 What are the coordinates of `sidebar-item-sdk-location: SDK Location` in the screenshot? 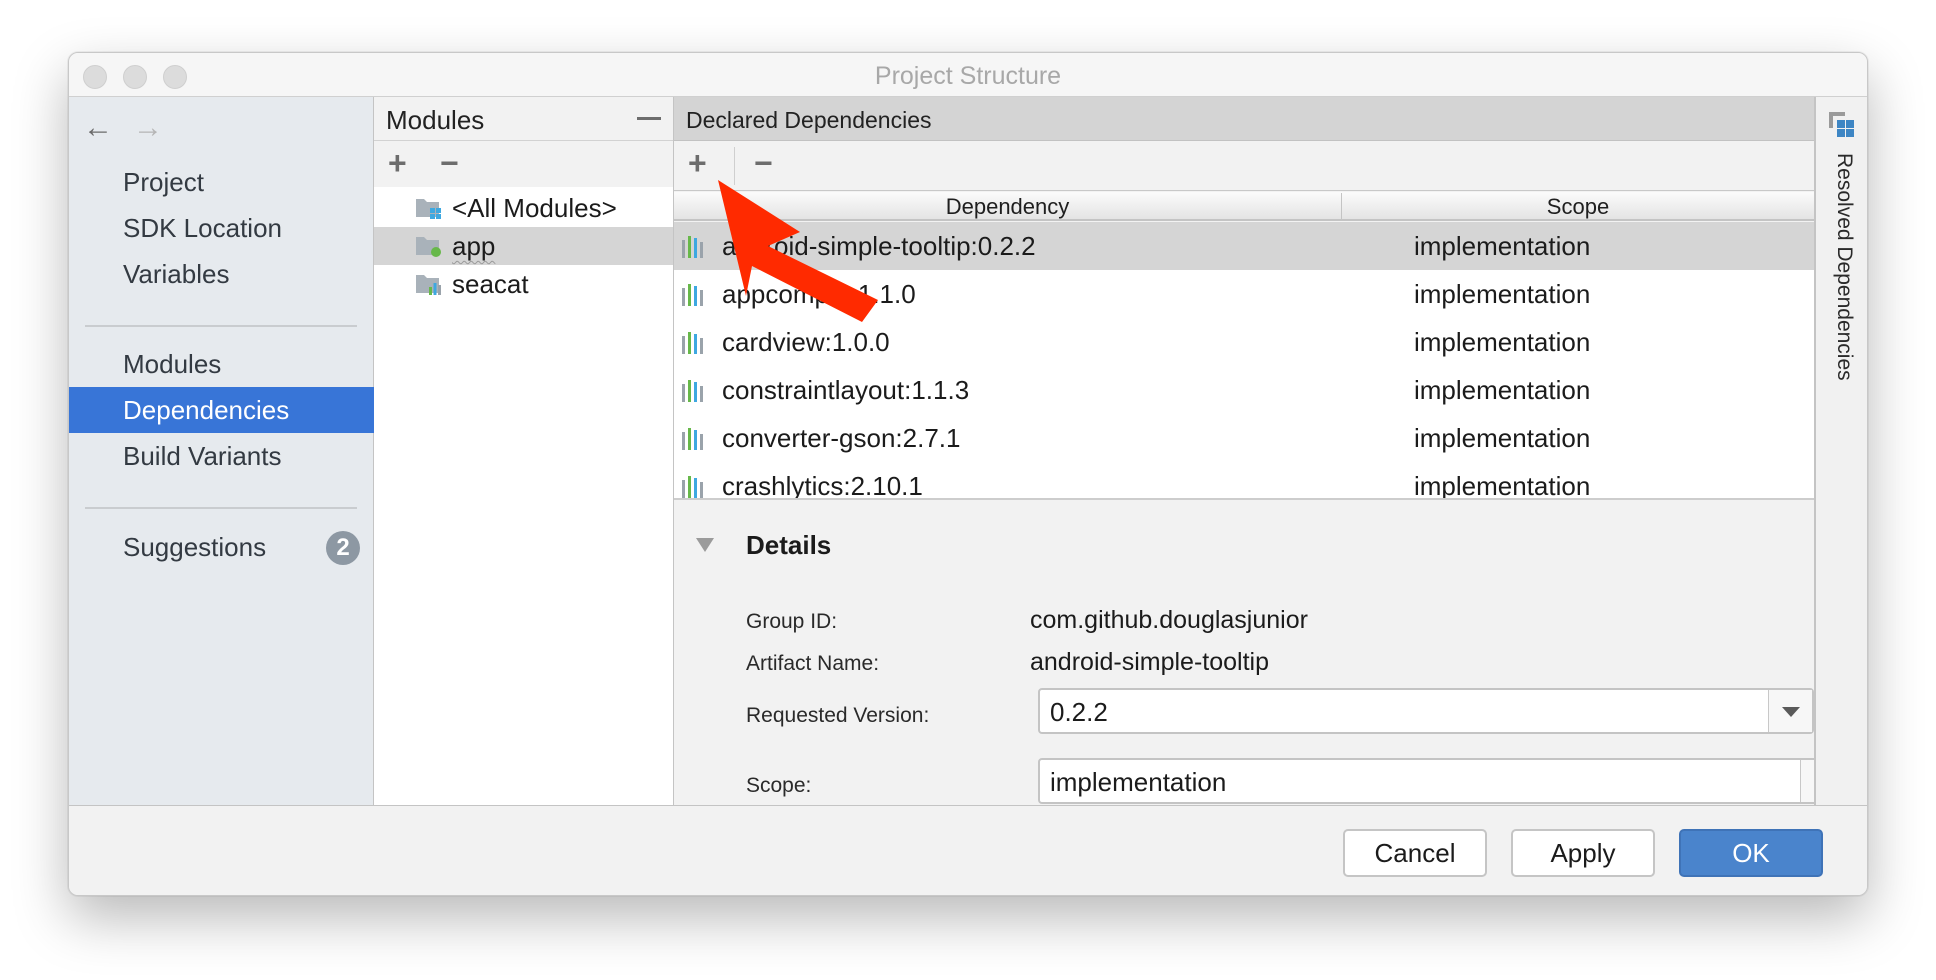 It's located at (221, 228).